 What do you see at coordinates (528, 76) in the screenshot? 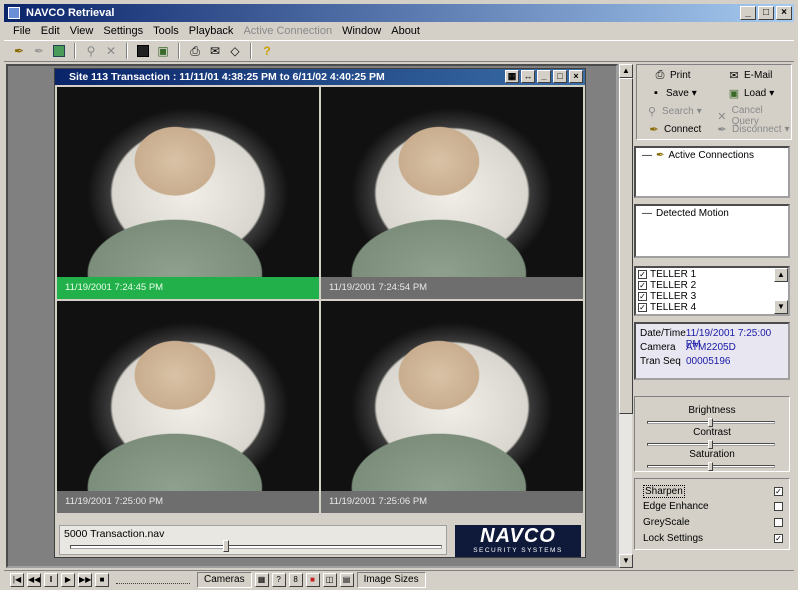
I see `fit-button: ↔` at bounding box center [528, 76].